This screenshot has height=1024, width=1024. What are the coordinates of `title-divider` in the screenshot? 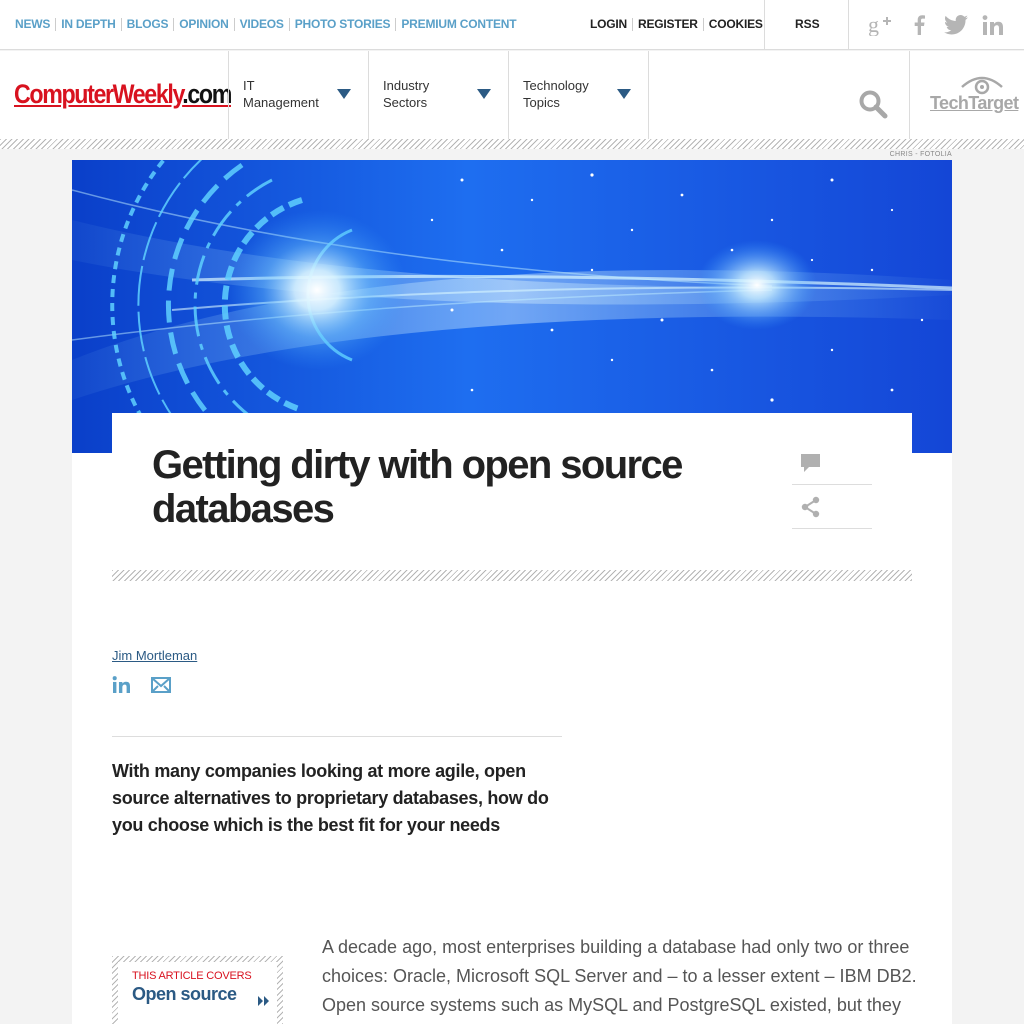 It's located at (512, 575).